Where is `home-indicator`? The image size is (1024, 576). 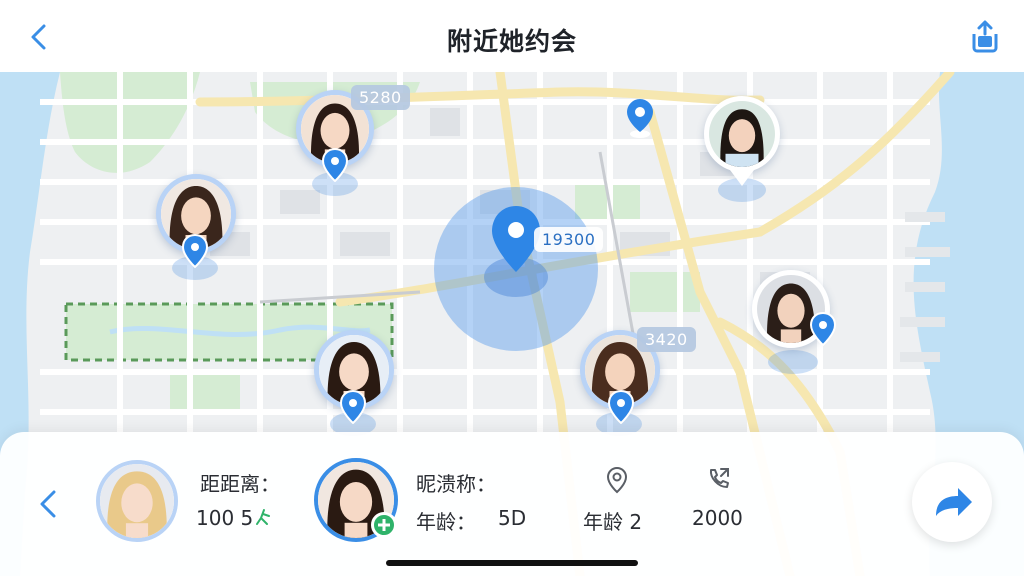 home-indicator is located at coordinates (512, 563).